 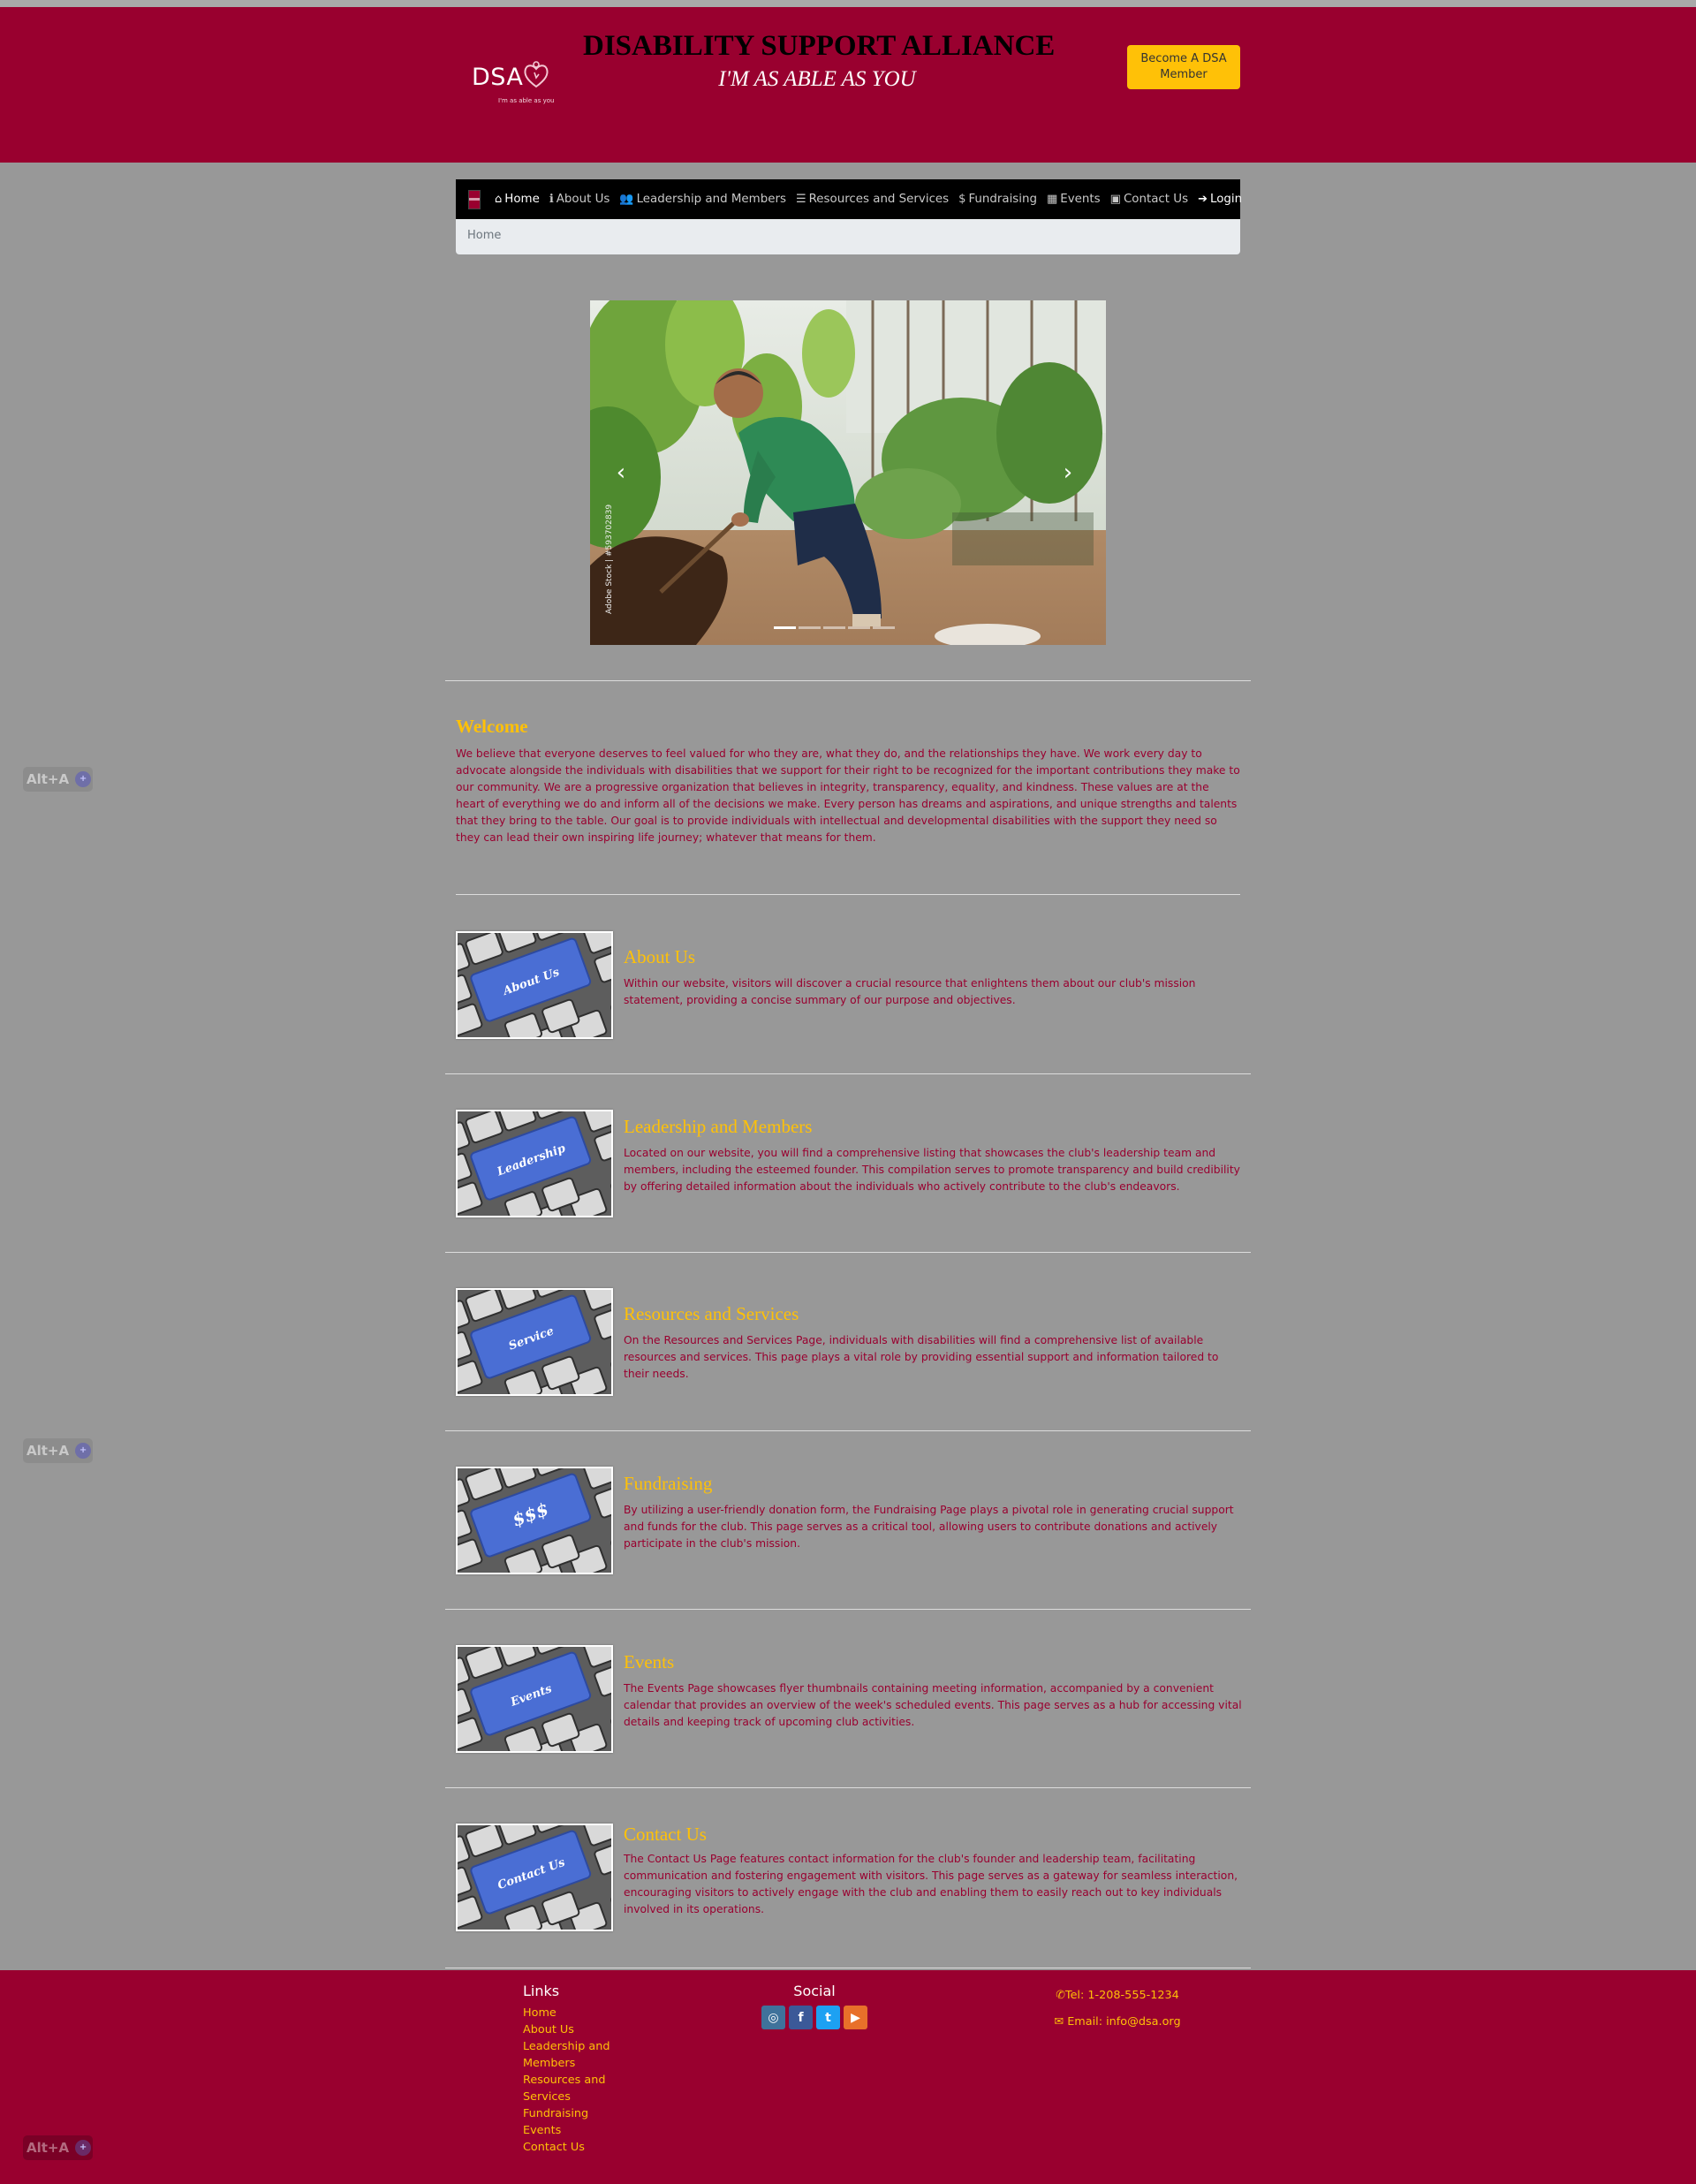 I want to click on footer-link-events: Events, so click(x=571, y=2130).